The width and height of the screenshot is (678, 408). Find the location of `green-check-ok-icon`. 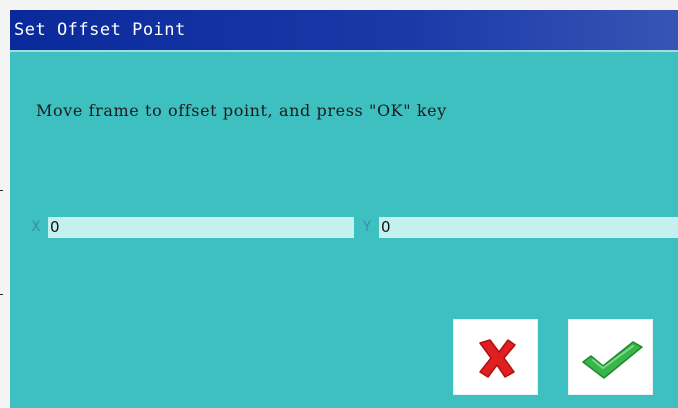

green-check-ok-icon is located at coordinates (612, 360).